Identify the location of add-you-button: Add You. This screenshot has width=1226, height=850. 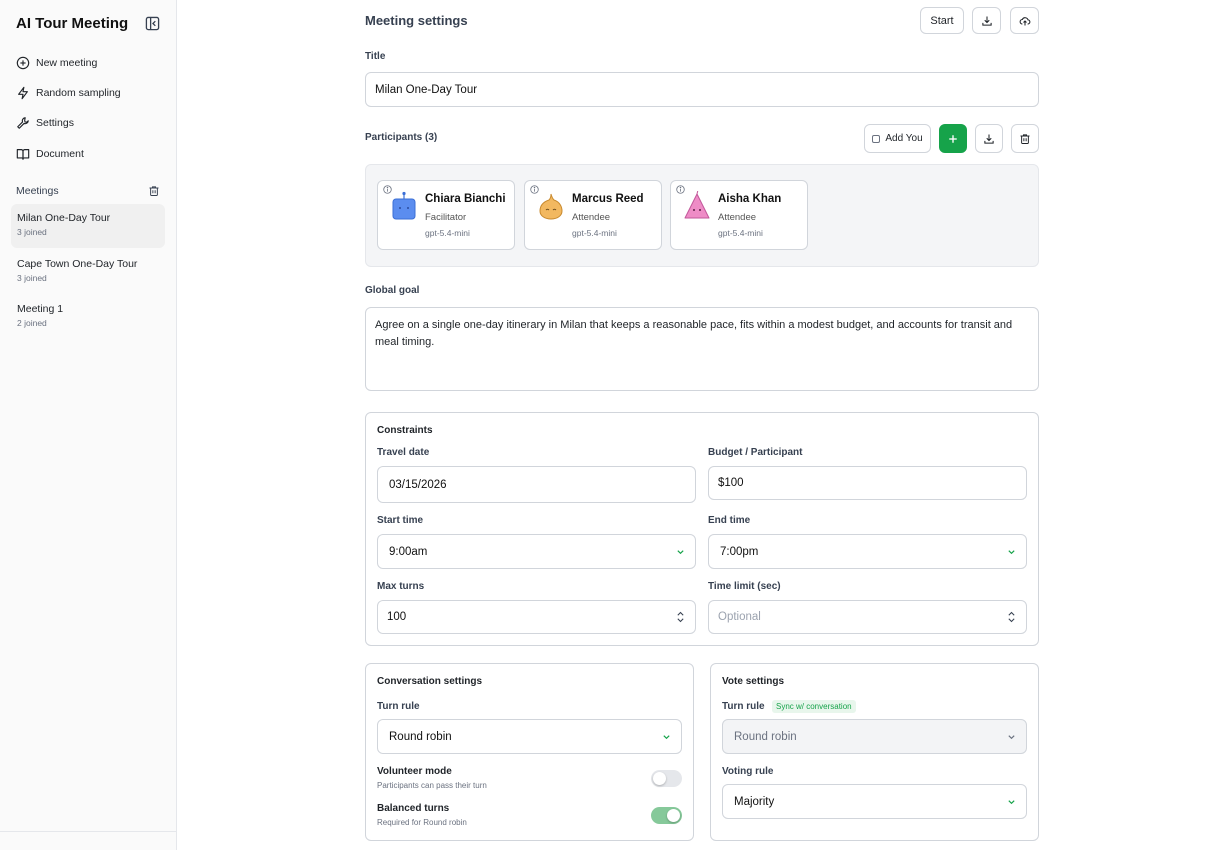
(897, 138).